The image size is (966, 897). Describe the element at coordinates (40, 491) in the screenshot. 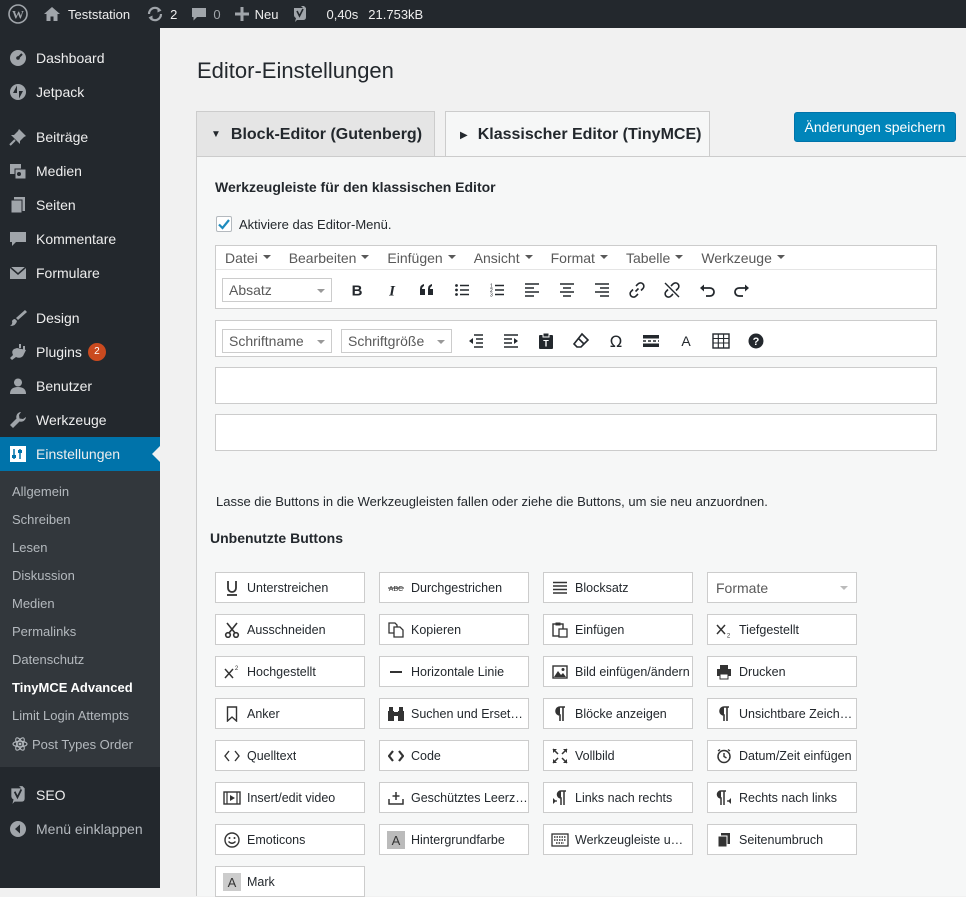

I see `submenu-general: Allgemein` at that location.